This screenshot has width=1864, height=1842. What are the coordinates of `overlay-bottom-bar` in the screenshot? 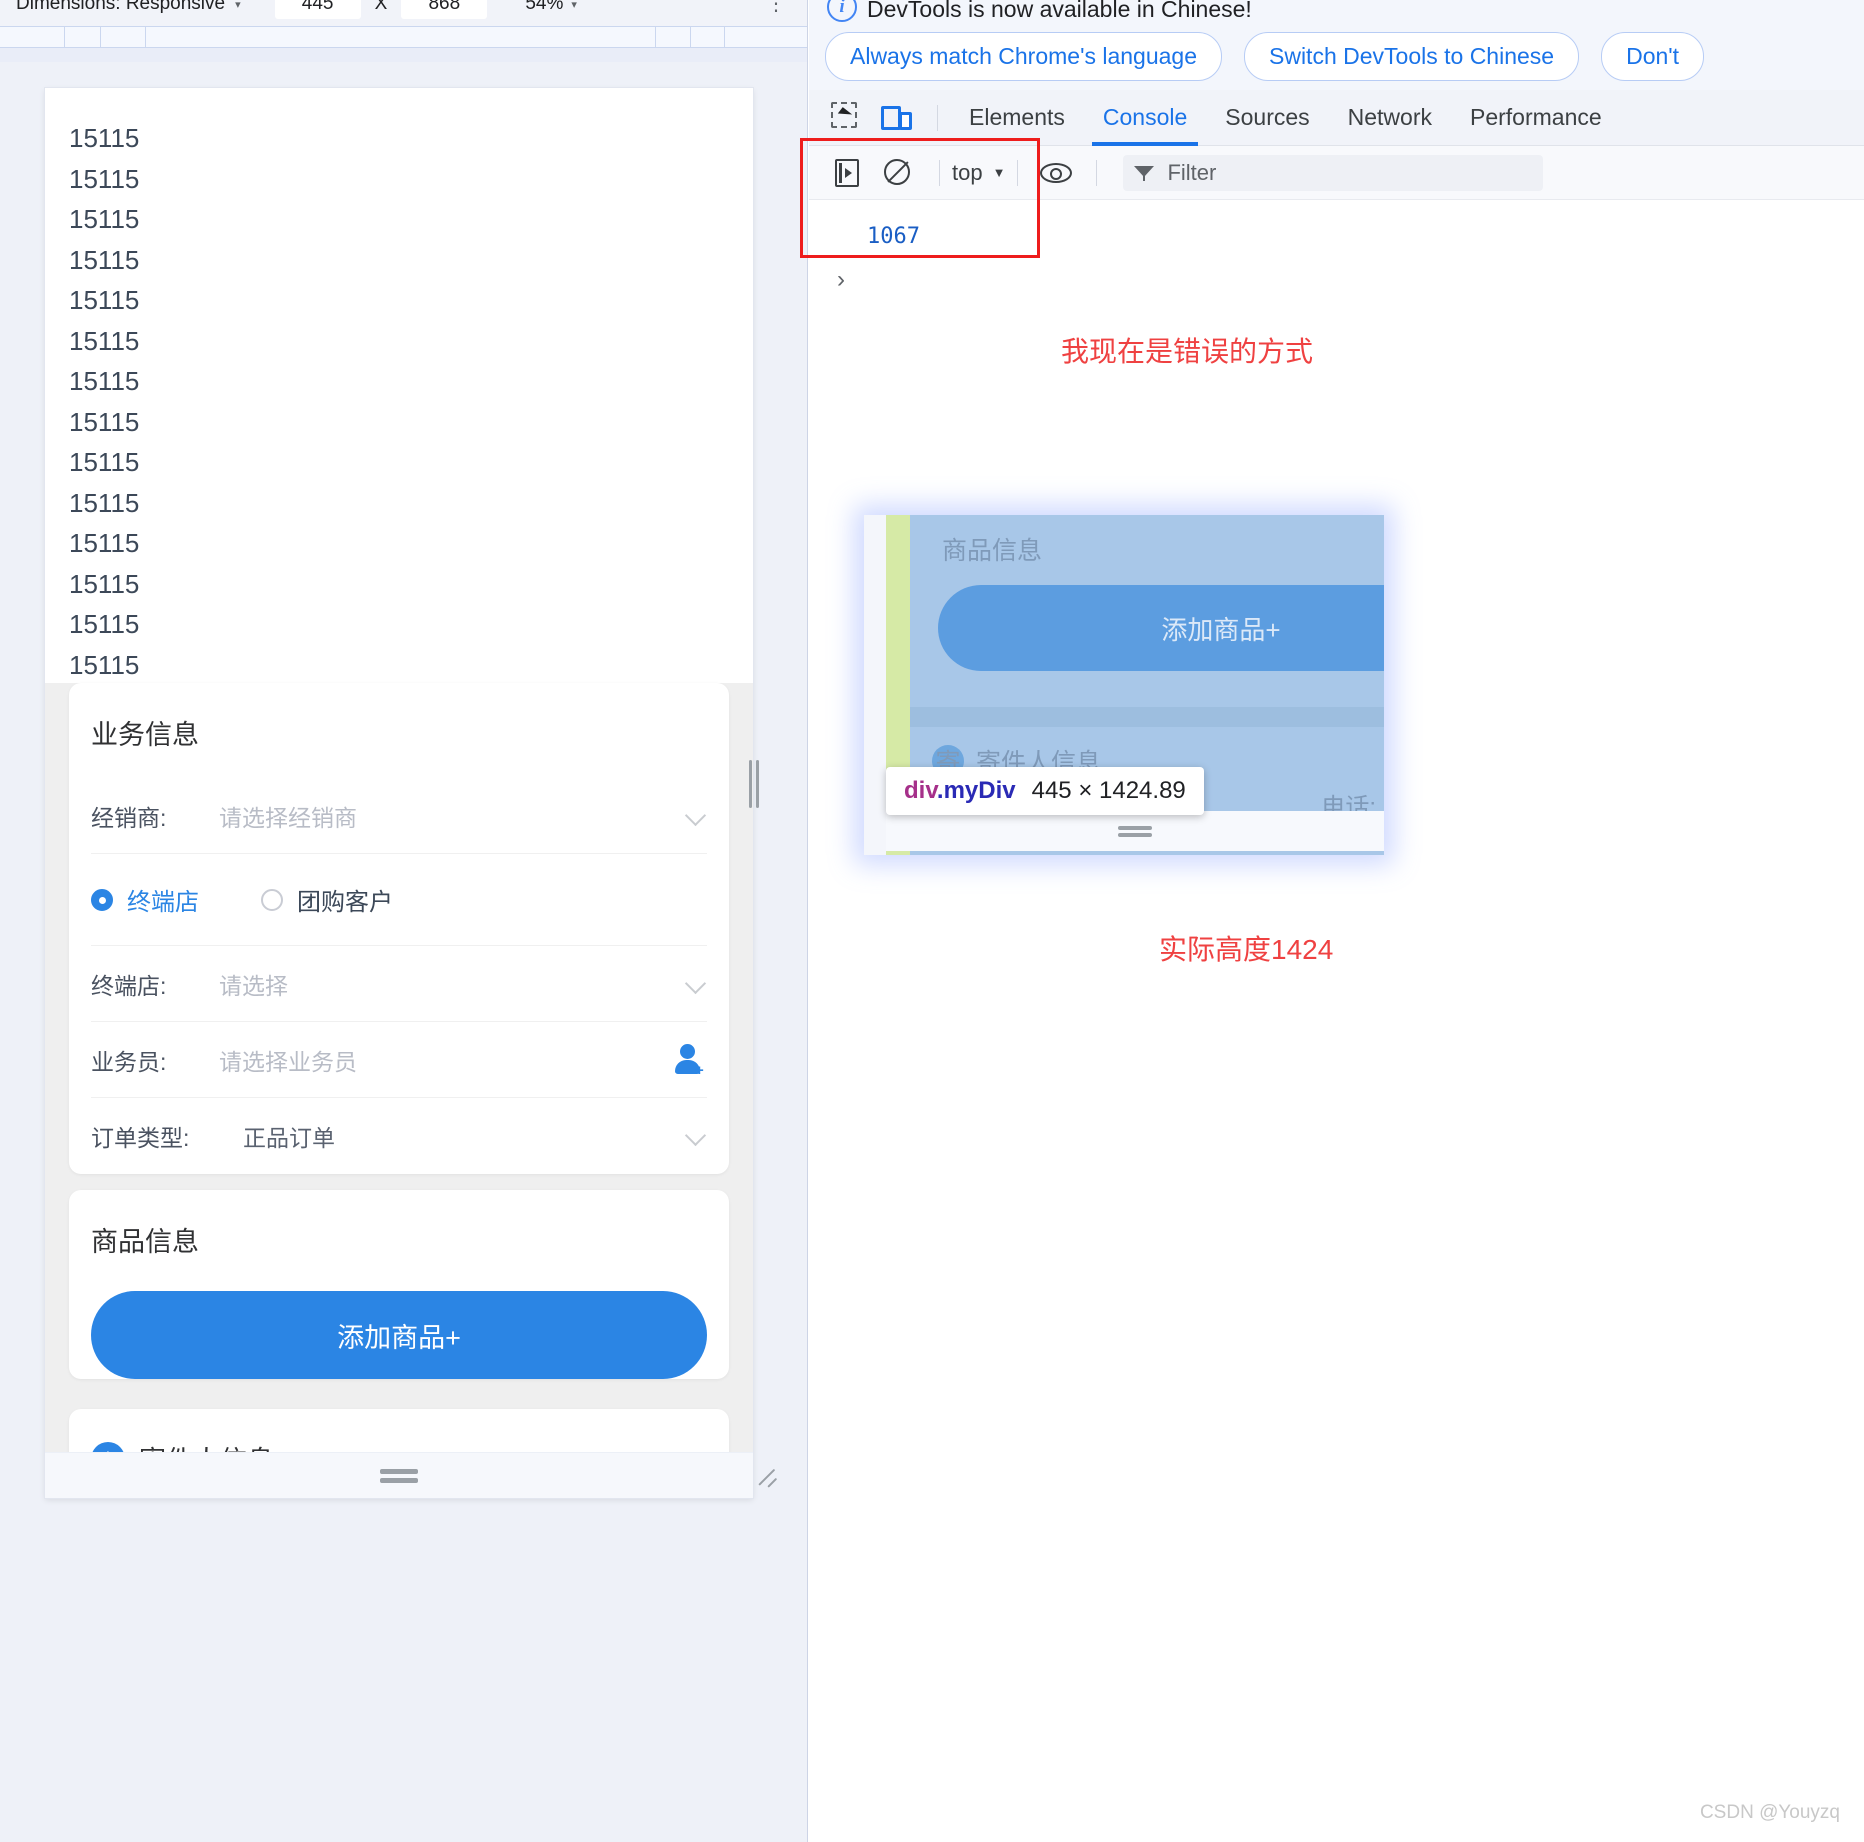 It's located at (1135, 831).